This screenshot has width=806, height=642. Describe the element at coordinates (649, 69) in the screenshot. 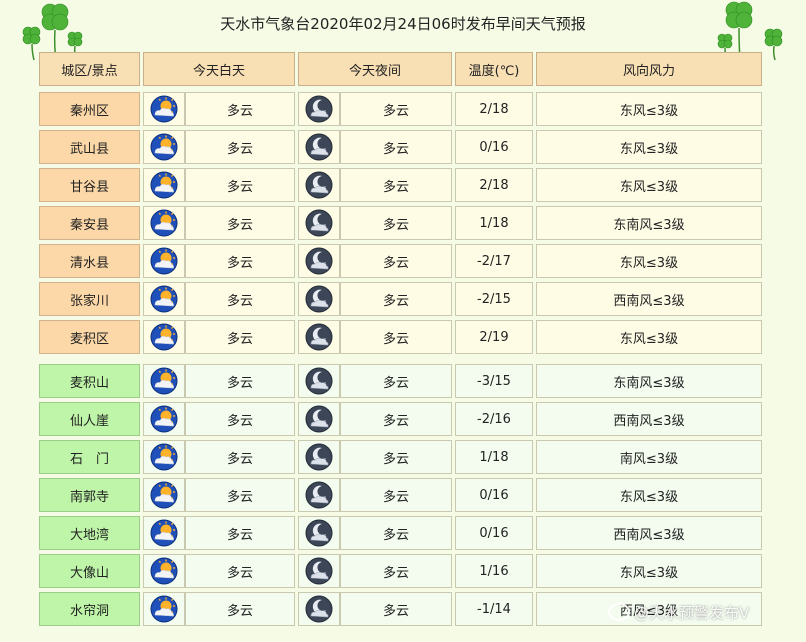

I see `column-header-wind: 风向风力` at that location.